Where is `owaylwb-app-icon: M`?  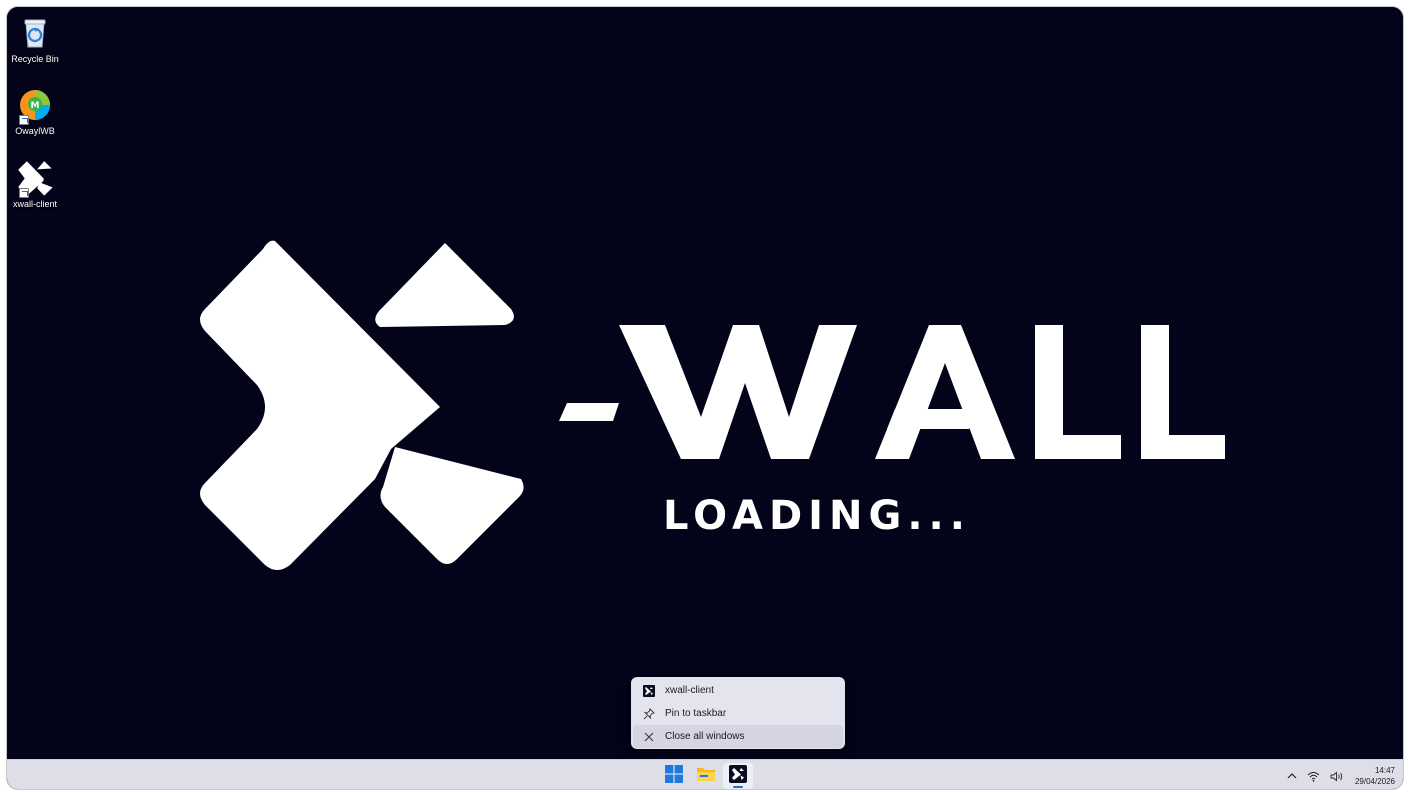 owaylwb-app-icon: M is located at coordinates (35, 106).